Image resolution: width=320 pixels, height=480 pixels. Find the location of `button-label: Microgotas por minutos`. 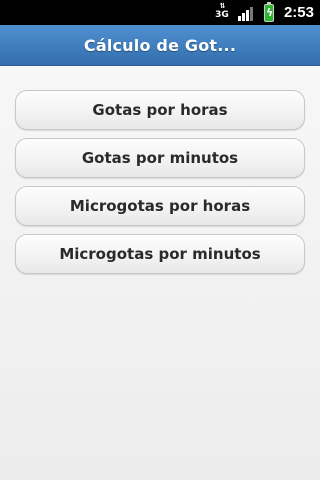

button-label: Microgotas por minutos is located at coordinates (160, 254).